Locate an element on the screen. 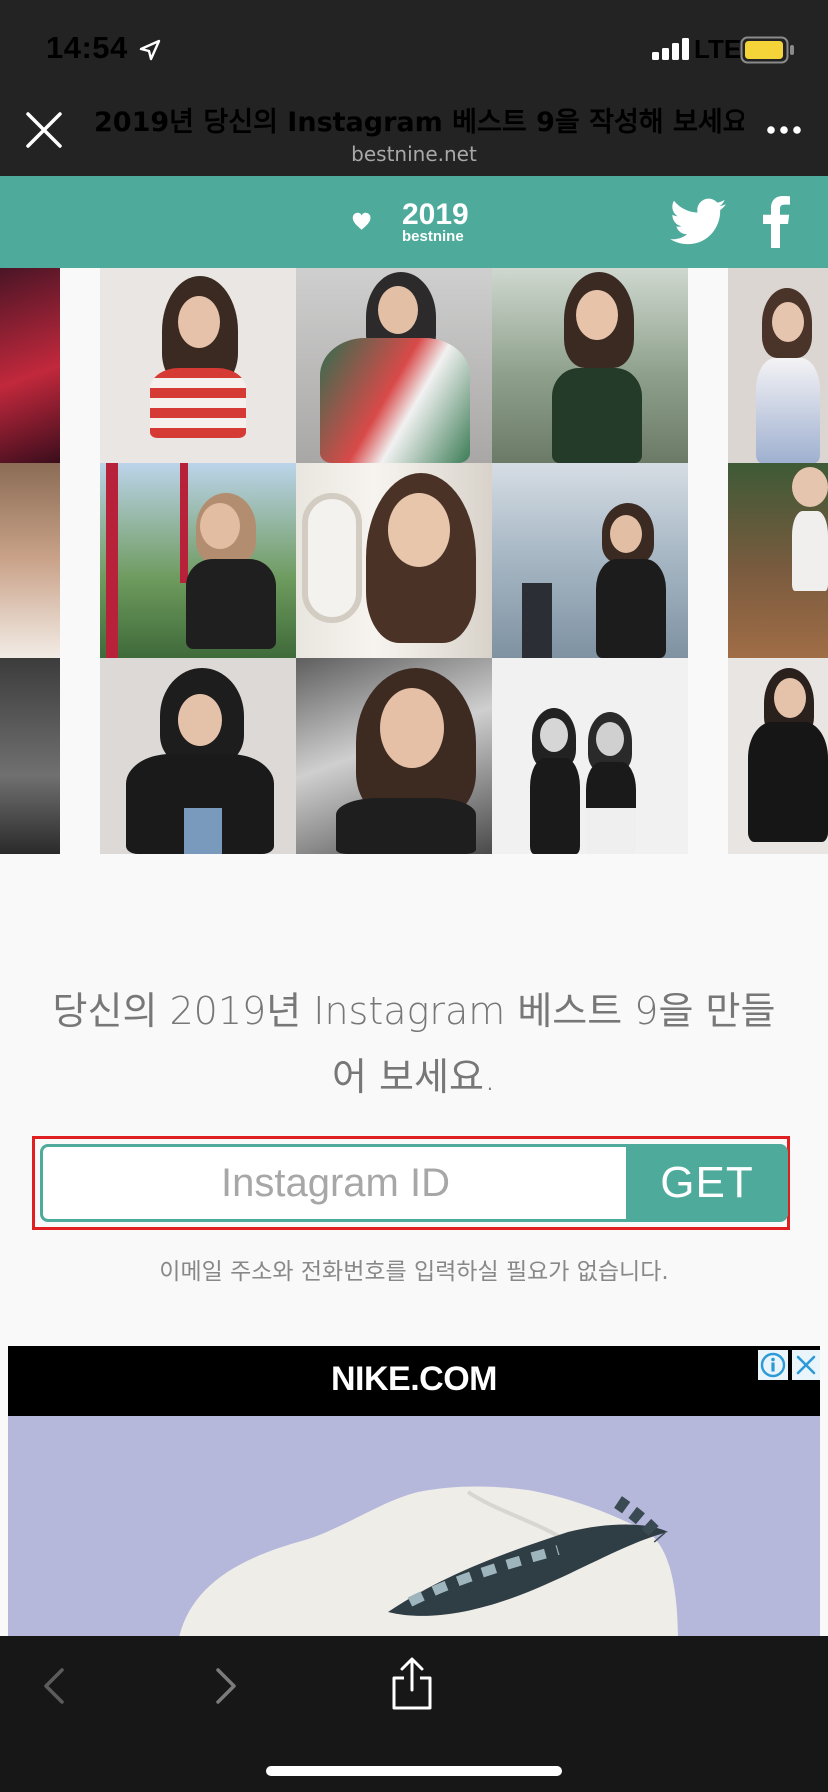  ad-info-icon is located at coordinates (773, 1365).